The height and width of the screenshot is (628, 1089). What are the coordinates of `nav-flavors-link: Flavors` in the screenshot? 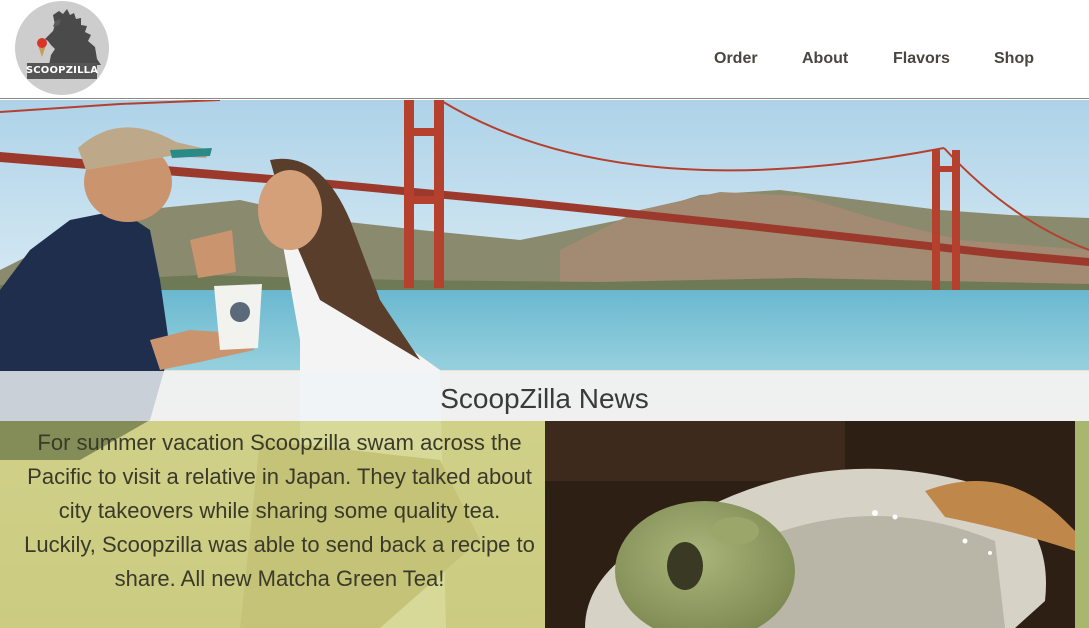 It's located at (921, 59).